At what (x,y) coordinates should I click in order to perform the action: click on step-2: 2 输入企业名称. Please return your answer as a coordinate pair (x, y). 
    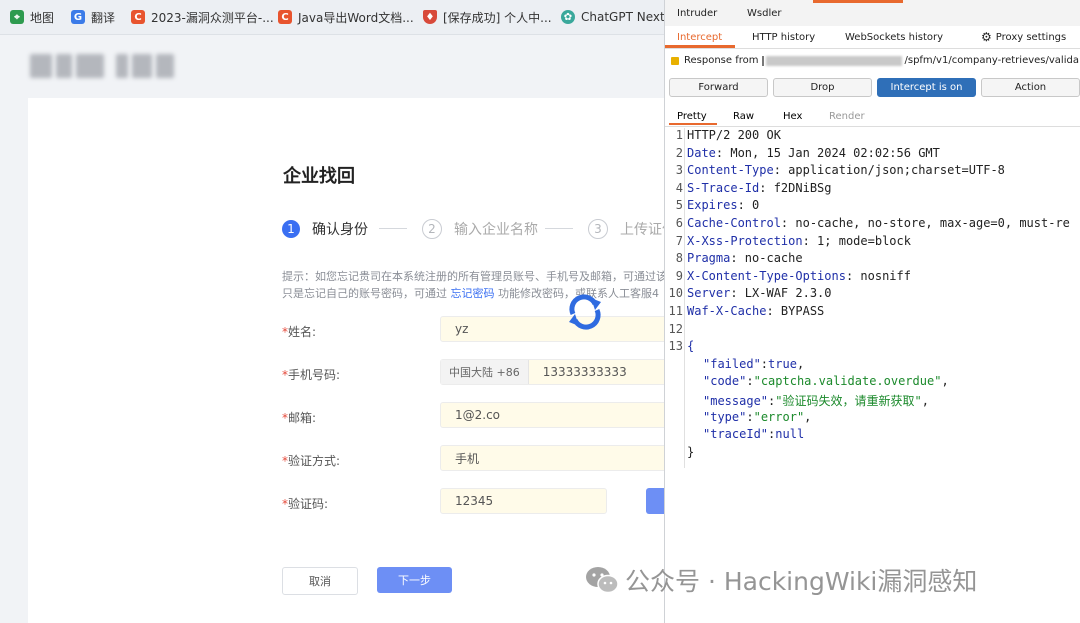
    Looking at the image, I should click on (480, 229).